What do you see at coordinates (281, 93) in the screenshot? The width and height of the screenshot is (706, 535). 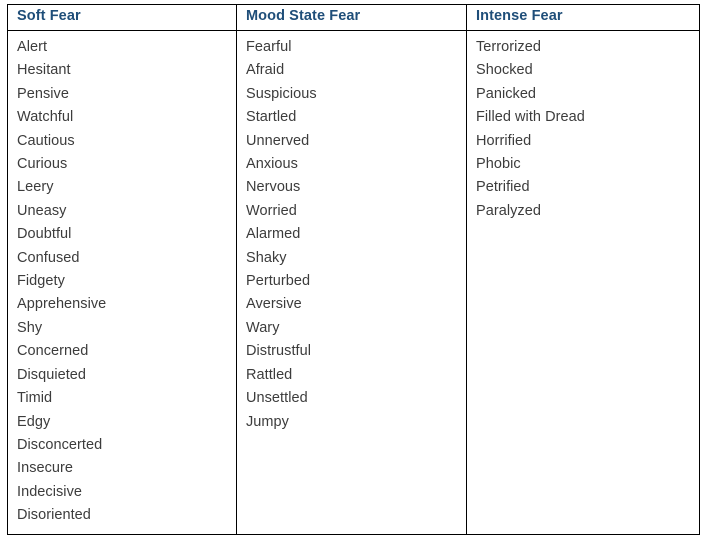 I see `list-item: Suspicious` at bounding box center [281, 93].